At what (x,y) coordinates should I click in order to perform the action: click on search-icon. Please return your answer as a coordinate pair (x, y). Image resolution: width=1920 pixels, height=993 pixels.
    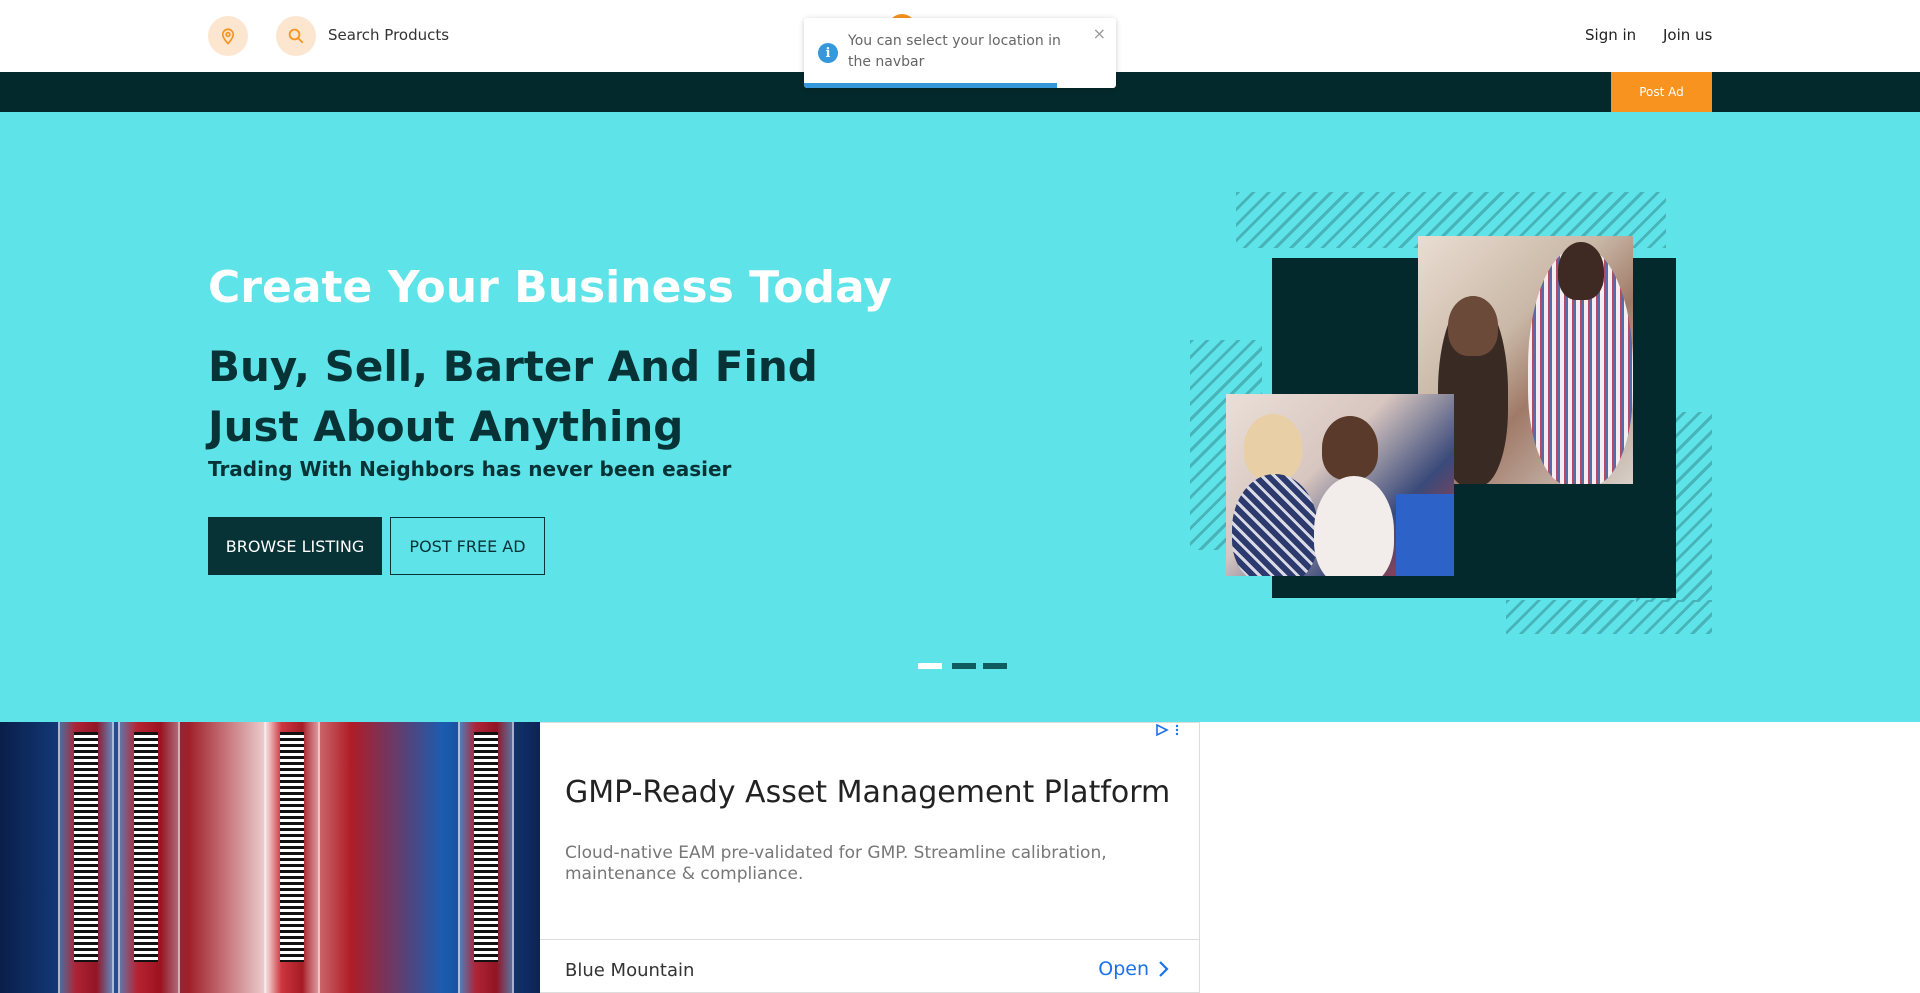
    Looking at the image, I should click on (296, 36).